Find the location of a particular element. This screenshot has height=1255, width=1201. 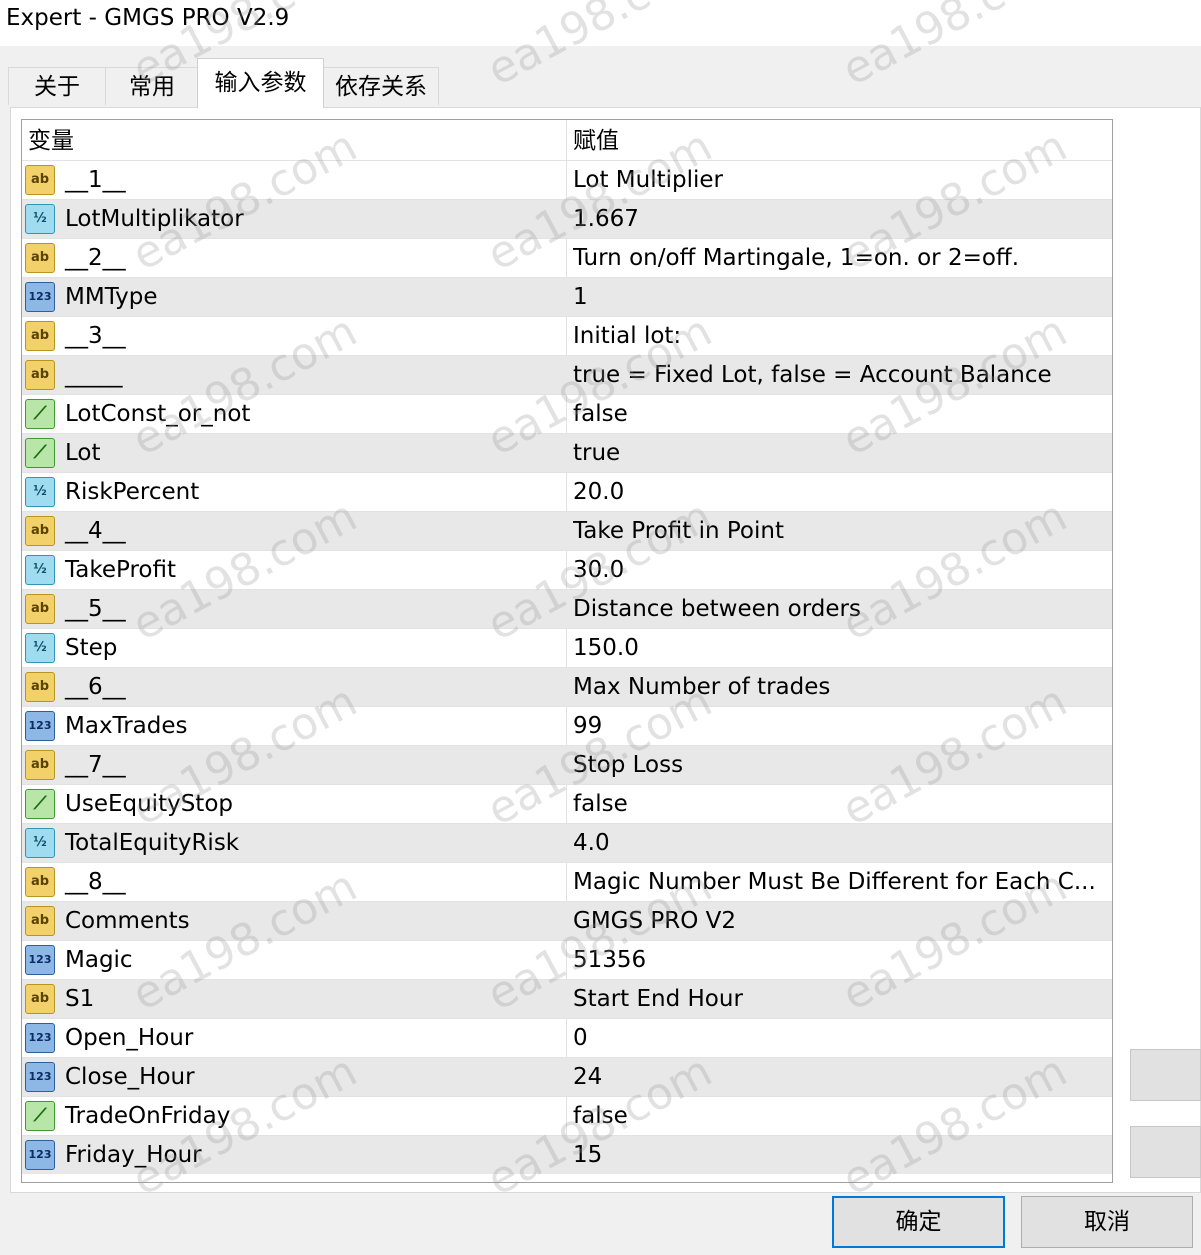

variable-value: 0 is located at coordinates (838, 1038).